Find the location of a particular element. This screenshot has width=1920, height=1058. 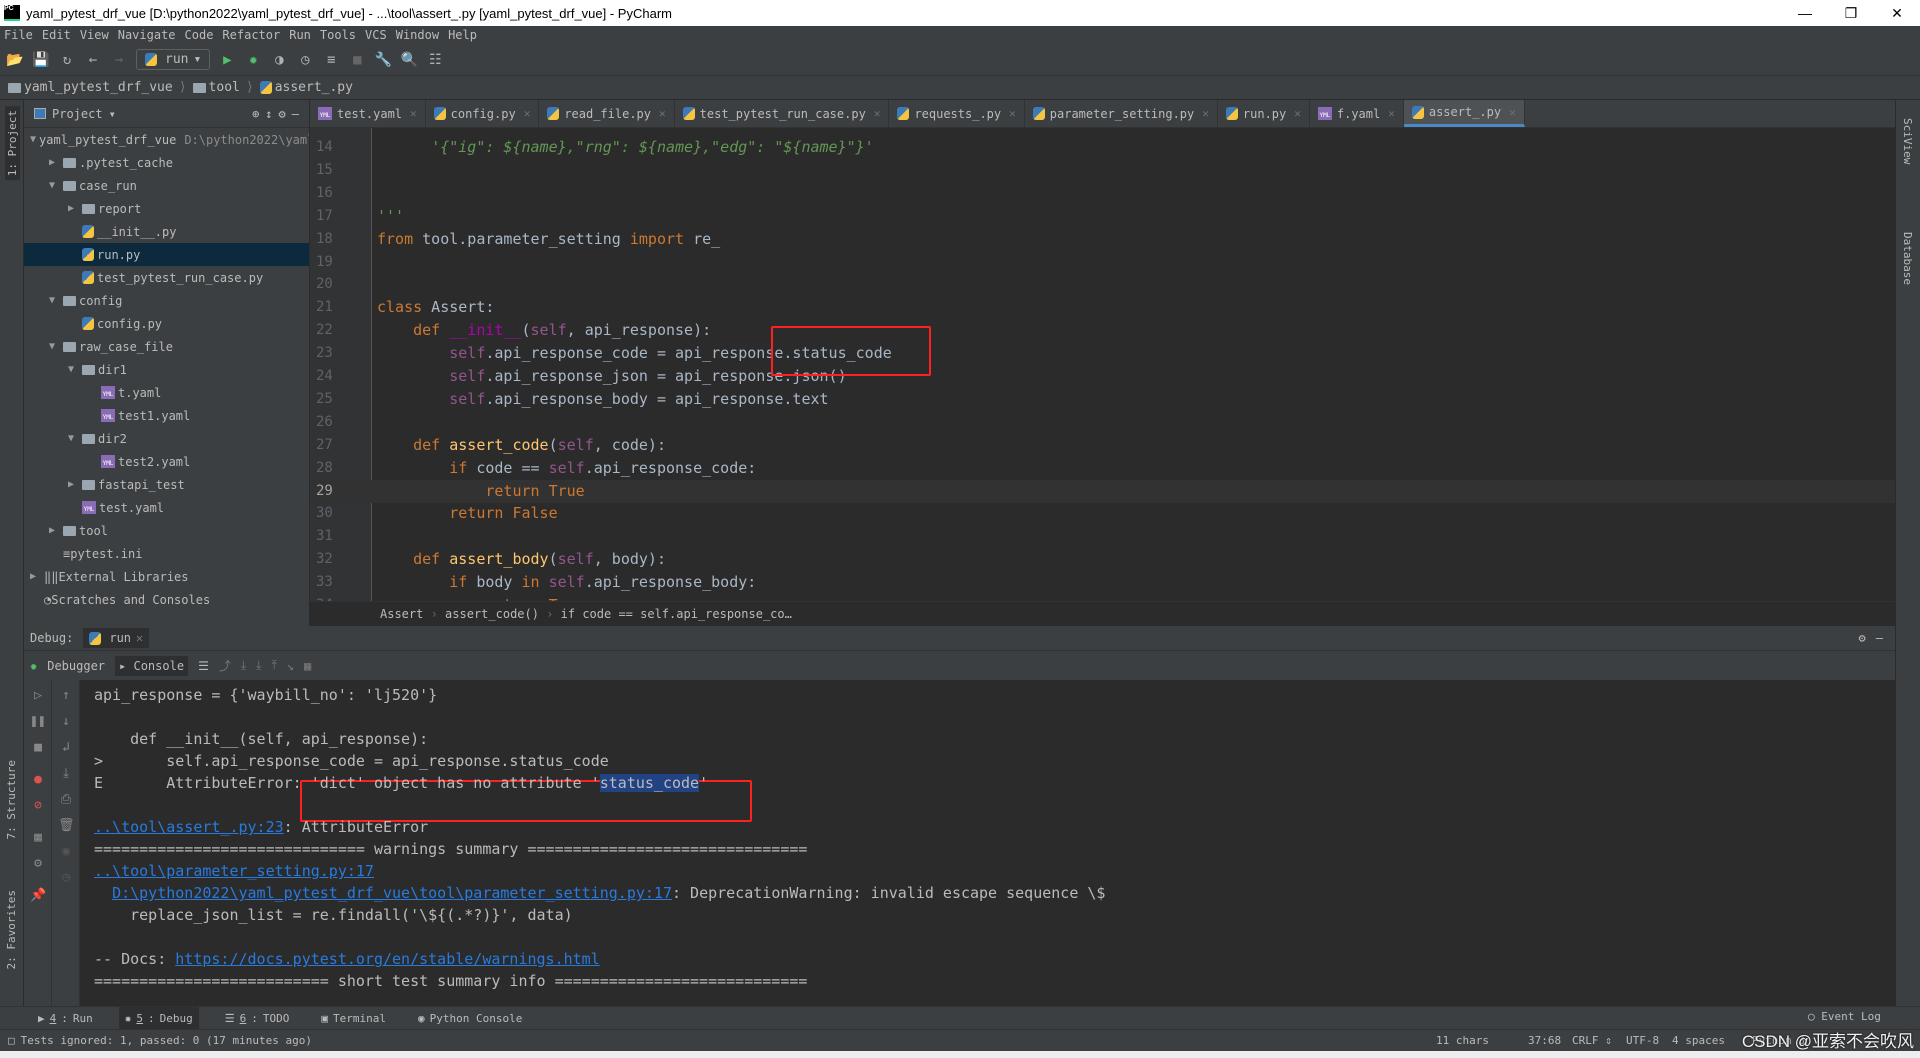

python-console-icon: ◉ is located at coordinates (66, 852).